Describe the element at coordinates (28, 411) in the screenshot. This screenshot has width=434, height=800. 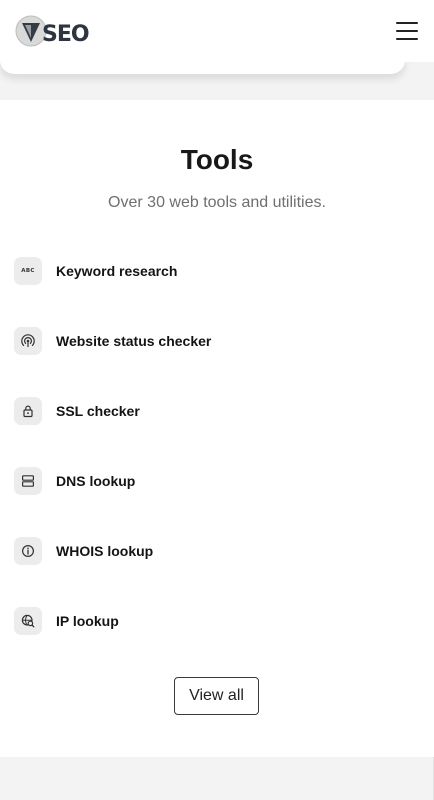
I see `lock-icon` at that location.